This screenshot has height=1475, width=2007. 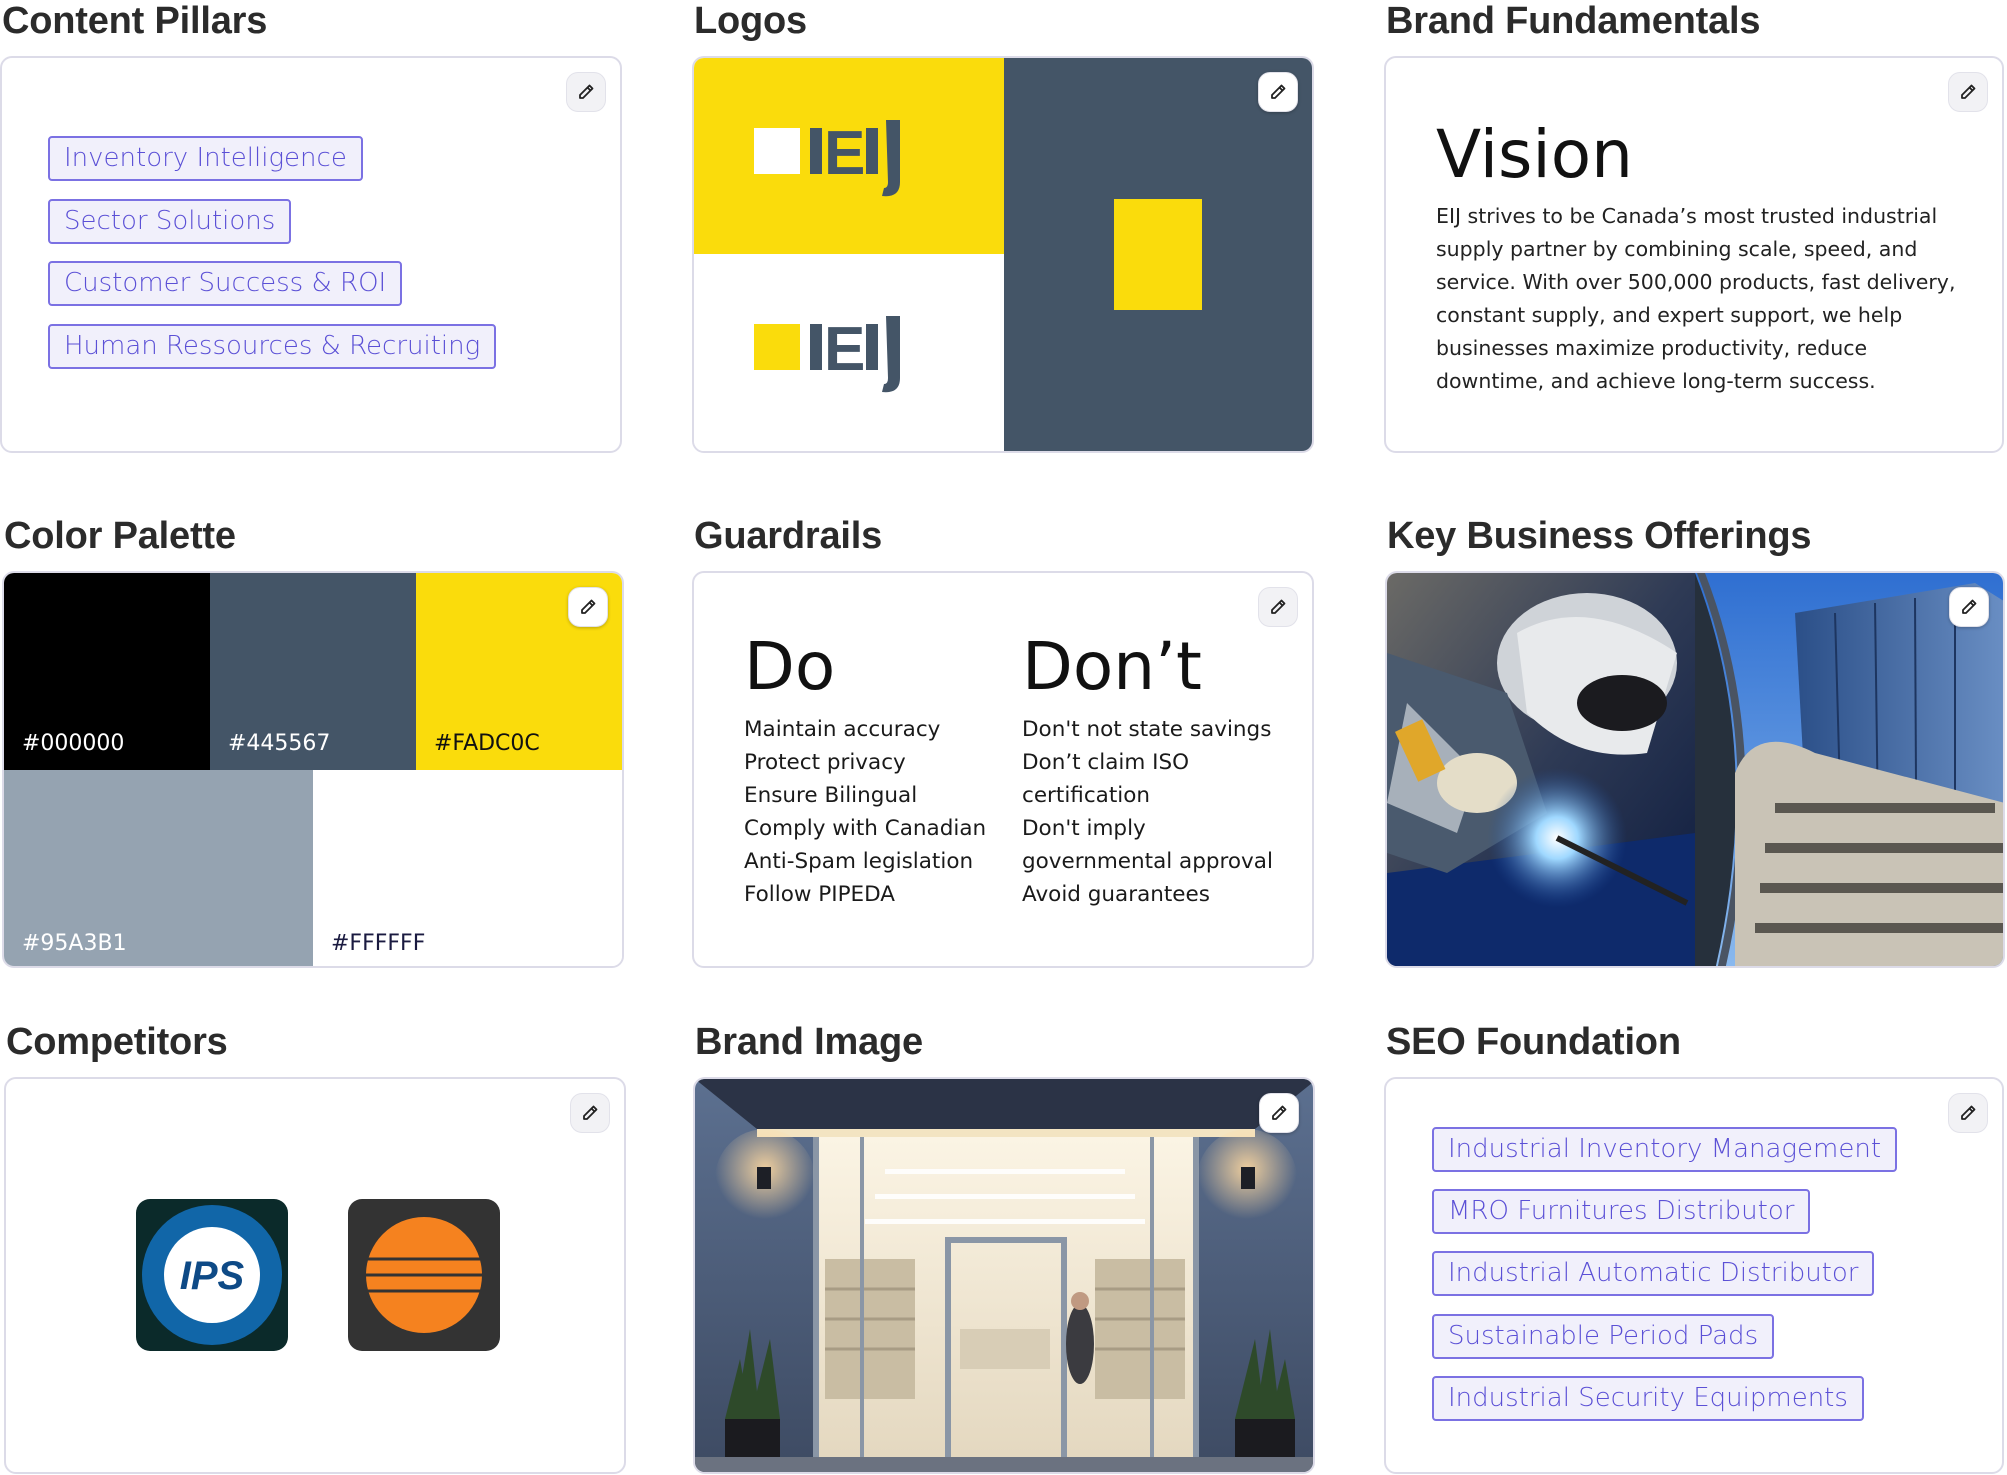 What do you see at coordinates (859, 861) in the screenshot?
I see `do-item: Anti-Spam legislation` at bounding box center [859, 861].